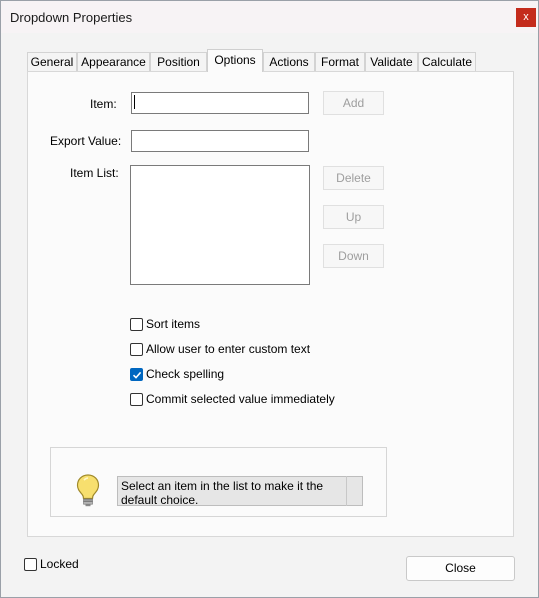 The width and height of the screenshot is (539, 598). Describe the element at coordinates (289, 61) in the screenshot. I see `tab-actions: Actions` at that location.